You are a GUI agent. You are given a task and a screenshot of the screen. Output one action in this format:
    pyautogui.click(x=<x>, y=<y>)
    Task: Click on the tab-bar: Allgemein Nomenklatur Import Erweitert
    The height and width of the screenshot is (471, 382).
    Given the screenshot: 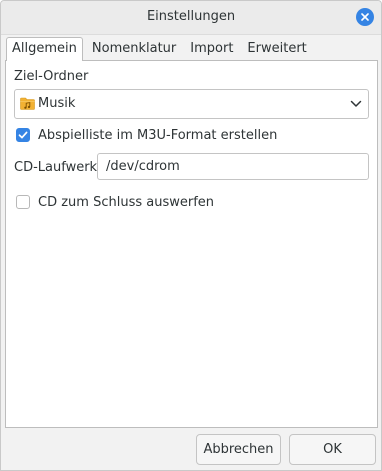 What is the action you would take?
    pyautogui.click(x=161, y=49)
    